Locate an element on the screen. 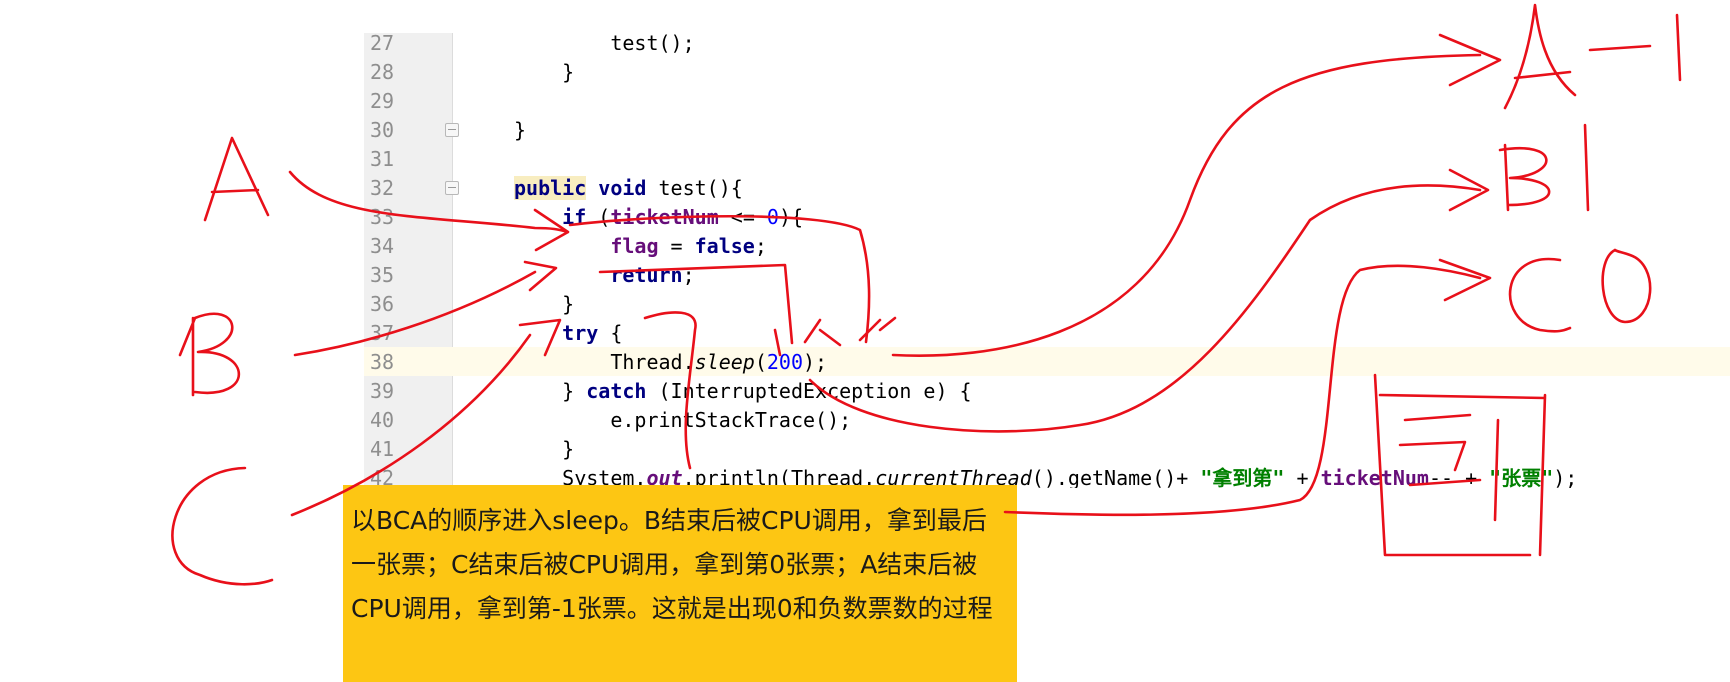 This screenshot has height=682, width=1730. line-number: 37 is located at coordinates (382, 333).